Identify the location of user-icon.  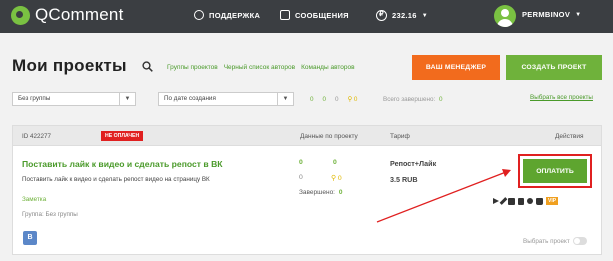
(530, 201).